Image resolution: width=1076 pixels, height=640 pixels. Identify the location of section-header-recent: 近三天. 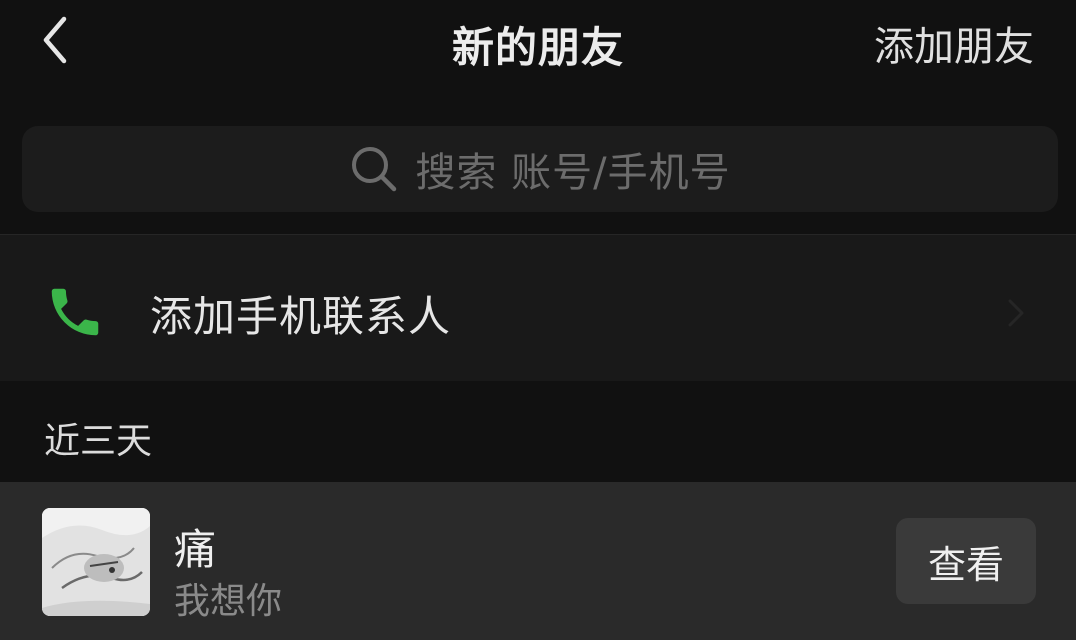
(98, 441).